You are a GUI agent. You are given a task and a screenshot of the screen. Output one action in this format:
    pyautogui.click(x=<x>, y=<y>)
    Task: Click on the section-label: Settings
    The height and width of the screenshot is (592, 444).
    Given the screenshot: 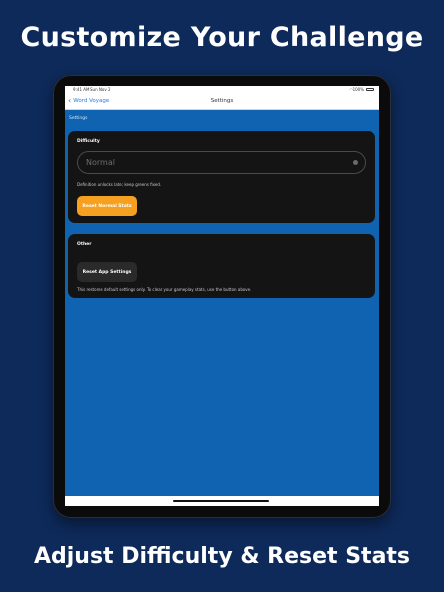 What is the action you would take?
    pyautogui.click(x=78, y=118)
    